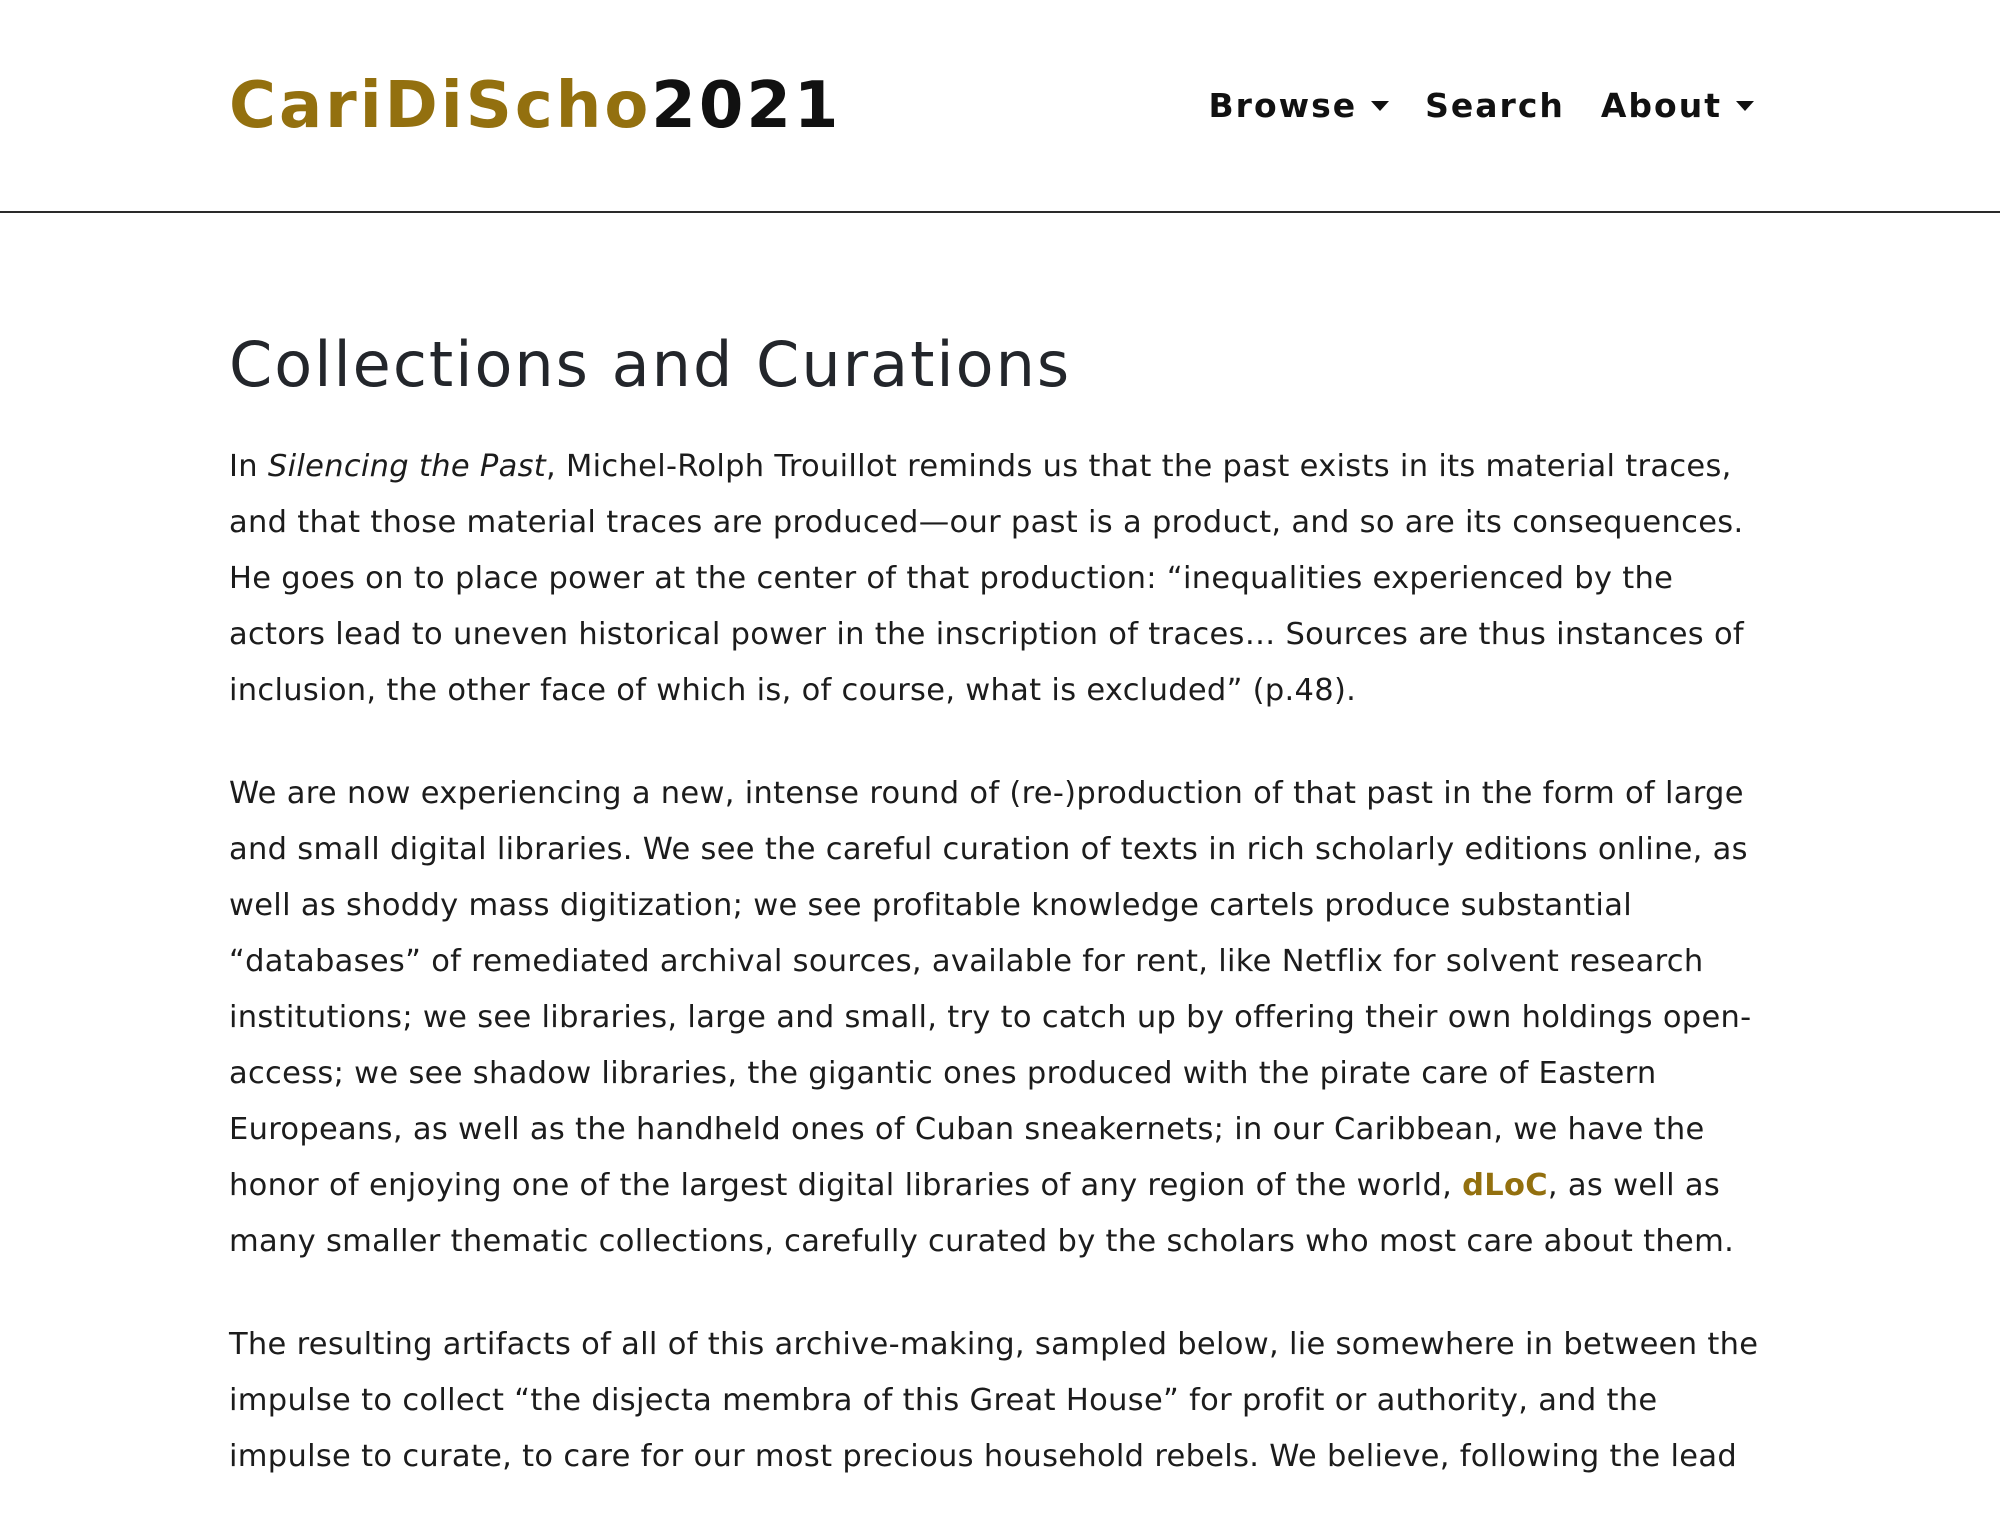 The image size is (2000, 1532). I want to click on page-title: Collections and Curations, so click(650, 364).